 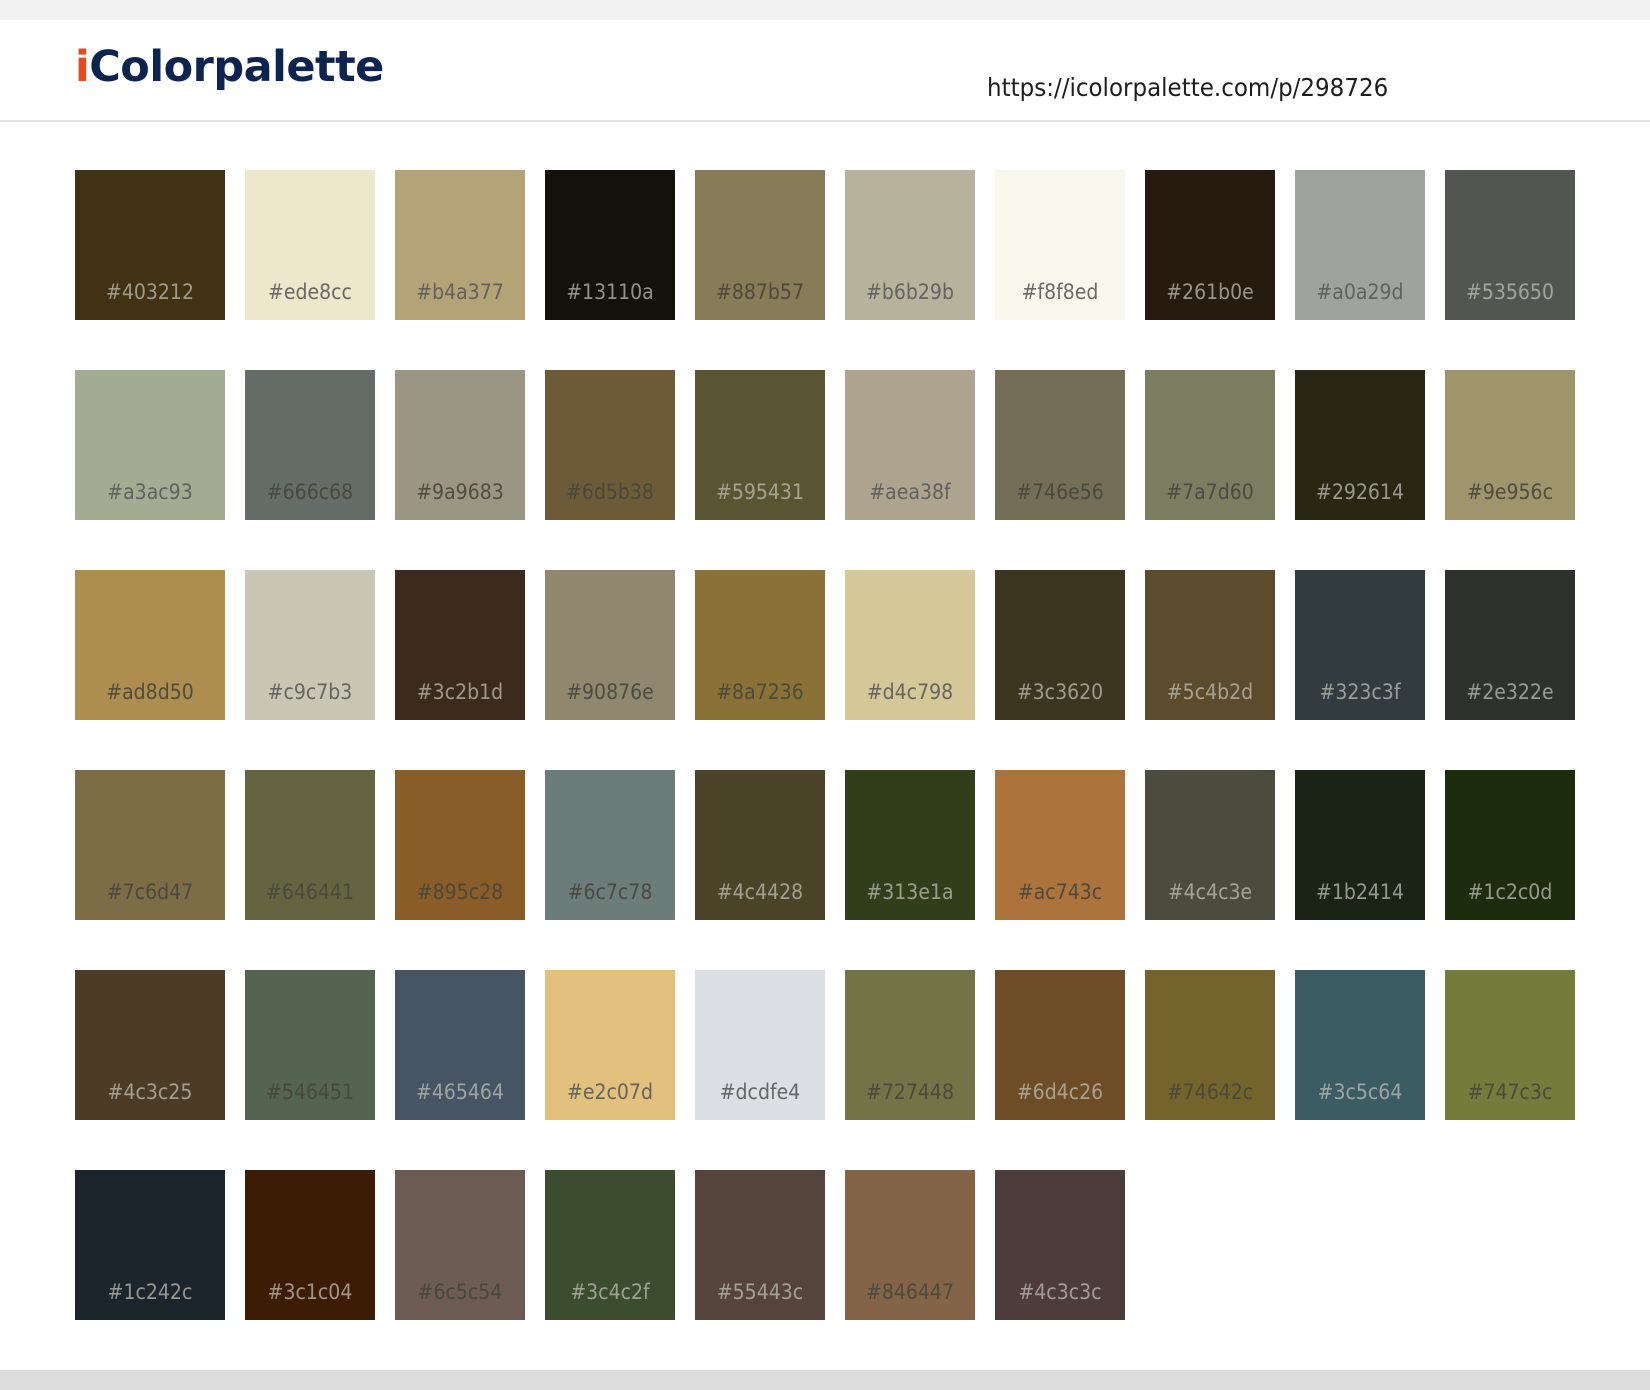 I want to click on color-hex-label: #c9c7b3, so click(x=310, y=692).